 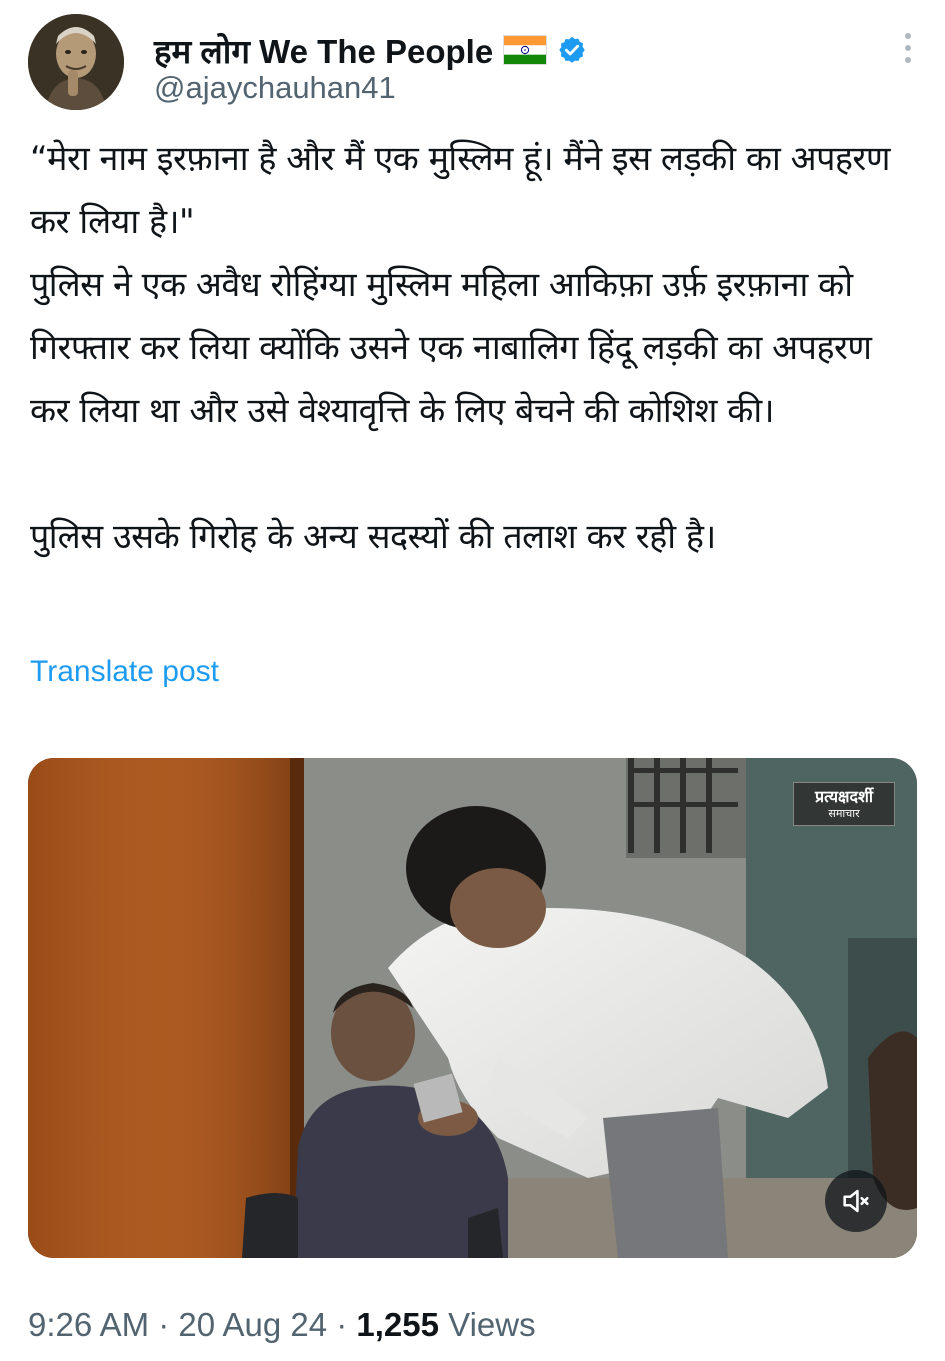 What do you see at coordinates (124, 672) in the screenshot?
I see `translate-post-link: Translate post` at bounding box center [124, 672].